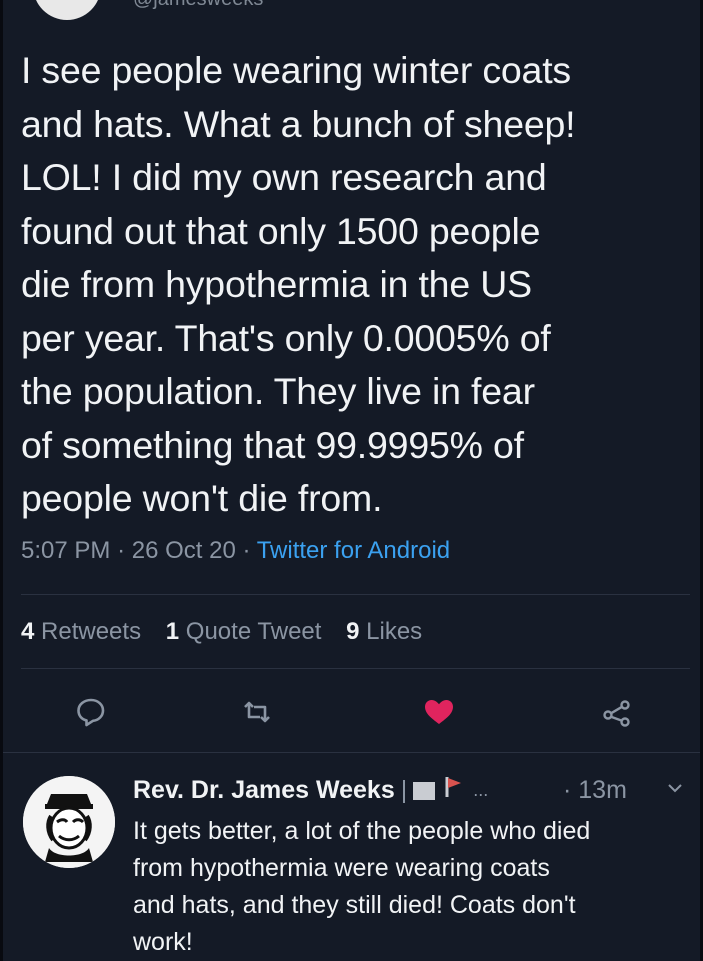 Image resolution: width=703 pixels, height=961 pixels. I want to click on avatar, so click(67, 10).